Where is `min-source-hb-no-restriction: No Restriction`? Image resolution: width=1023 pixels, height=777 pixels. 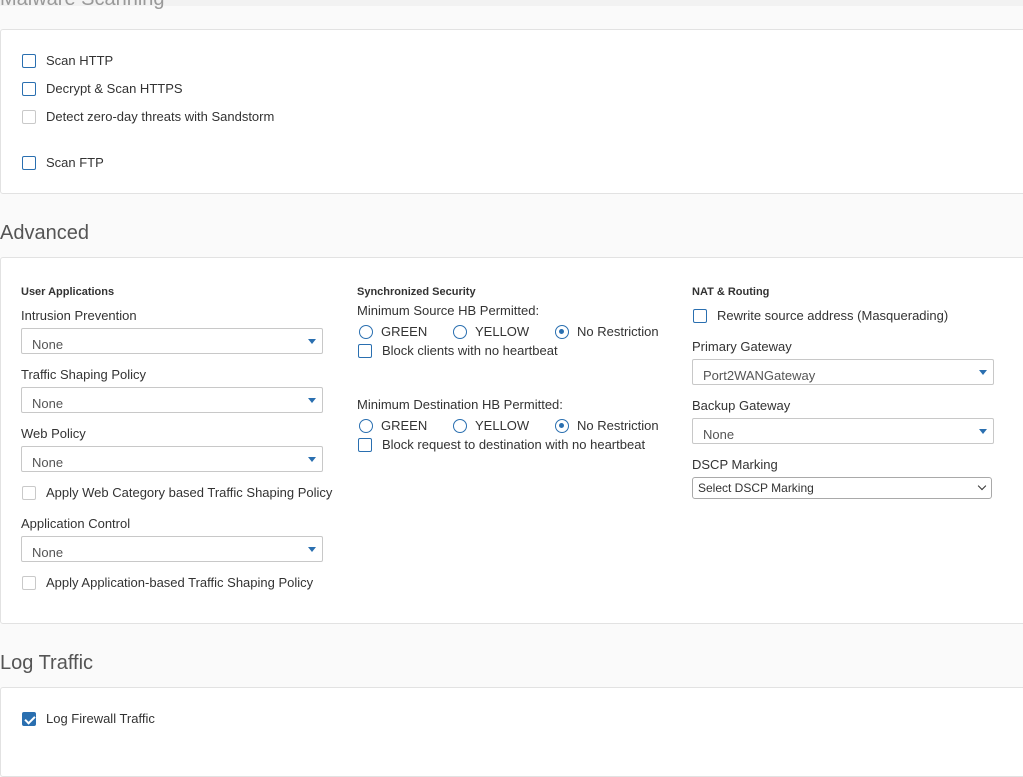 min-source-hb-no-restriction: No Restriction is located at coordinates (607, 331).